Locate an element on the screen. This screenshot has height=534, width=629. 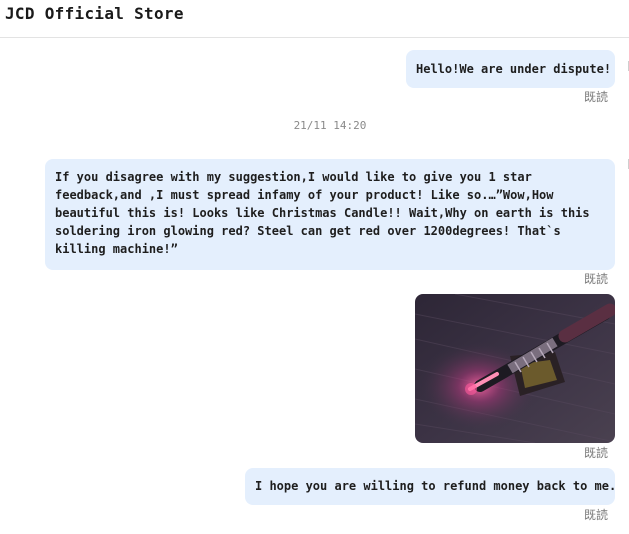
message-bubble: Hello!We are under dispute! is located at coordinates (510, 69).